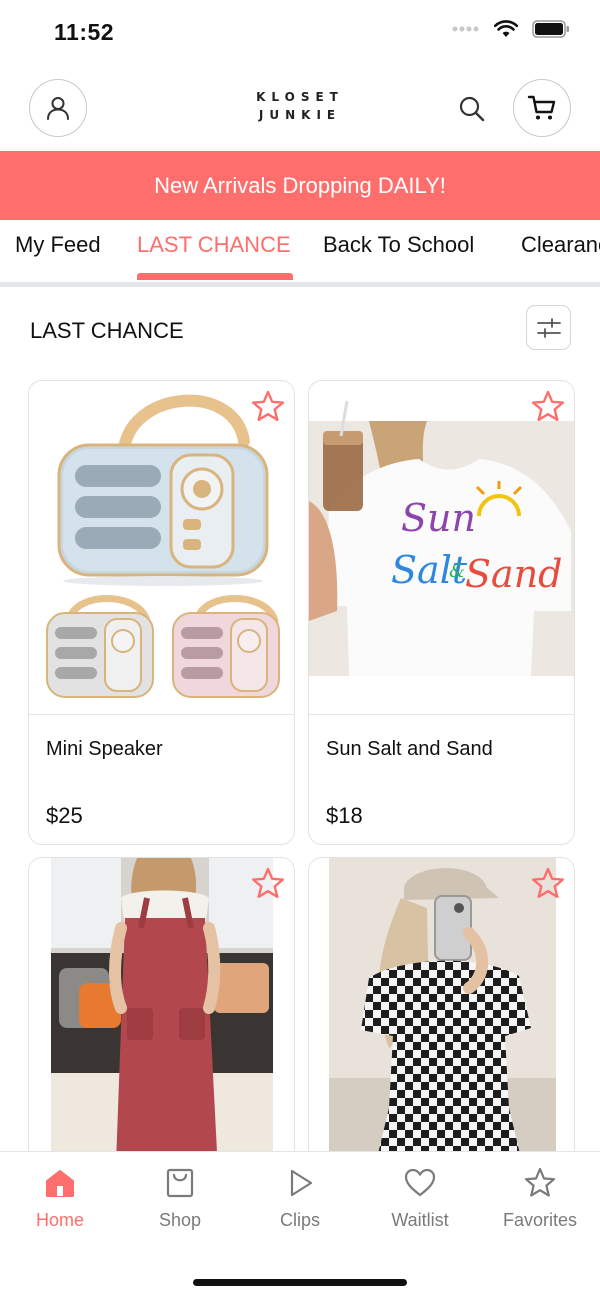 The image size is (600, 1299). I want to click on logo-line-2: JUNKIE, so click(300, 115).